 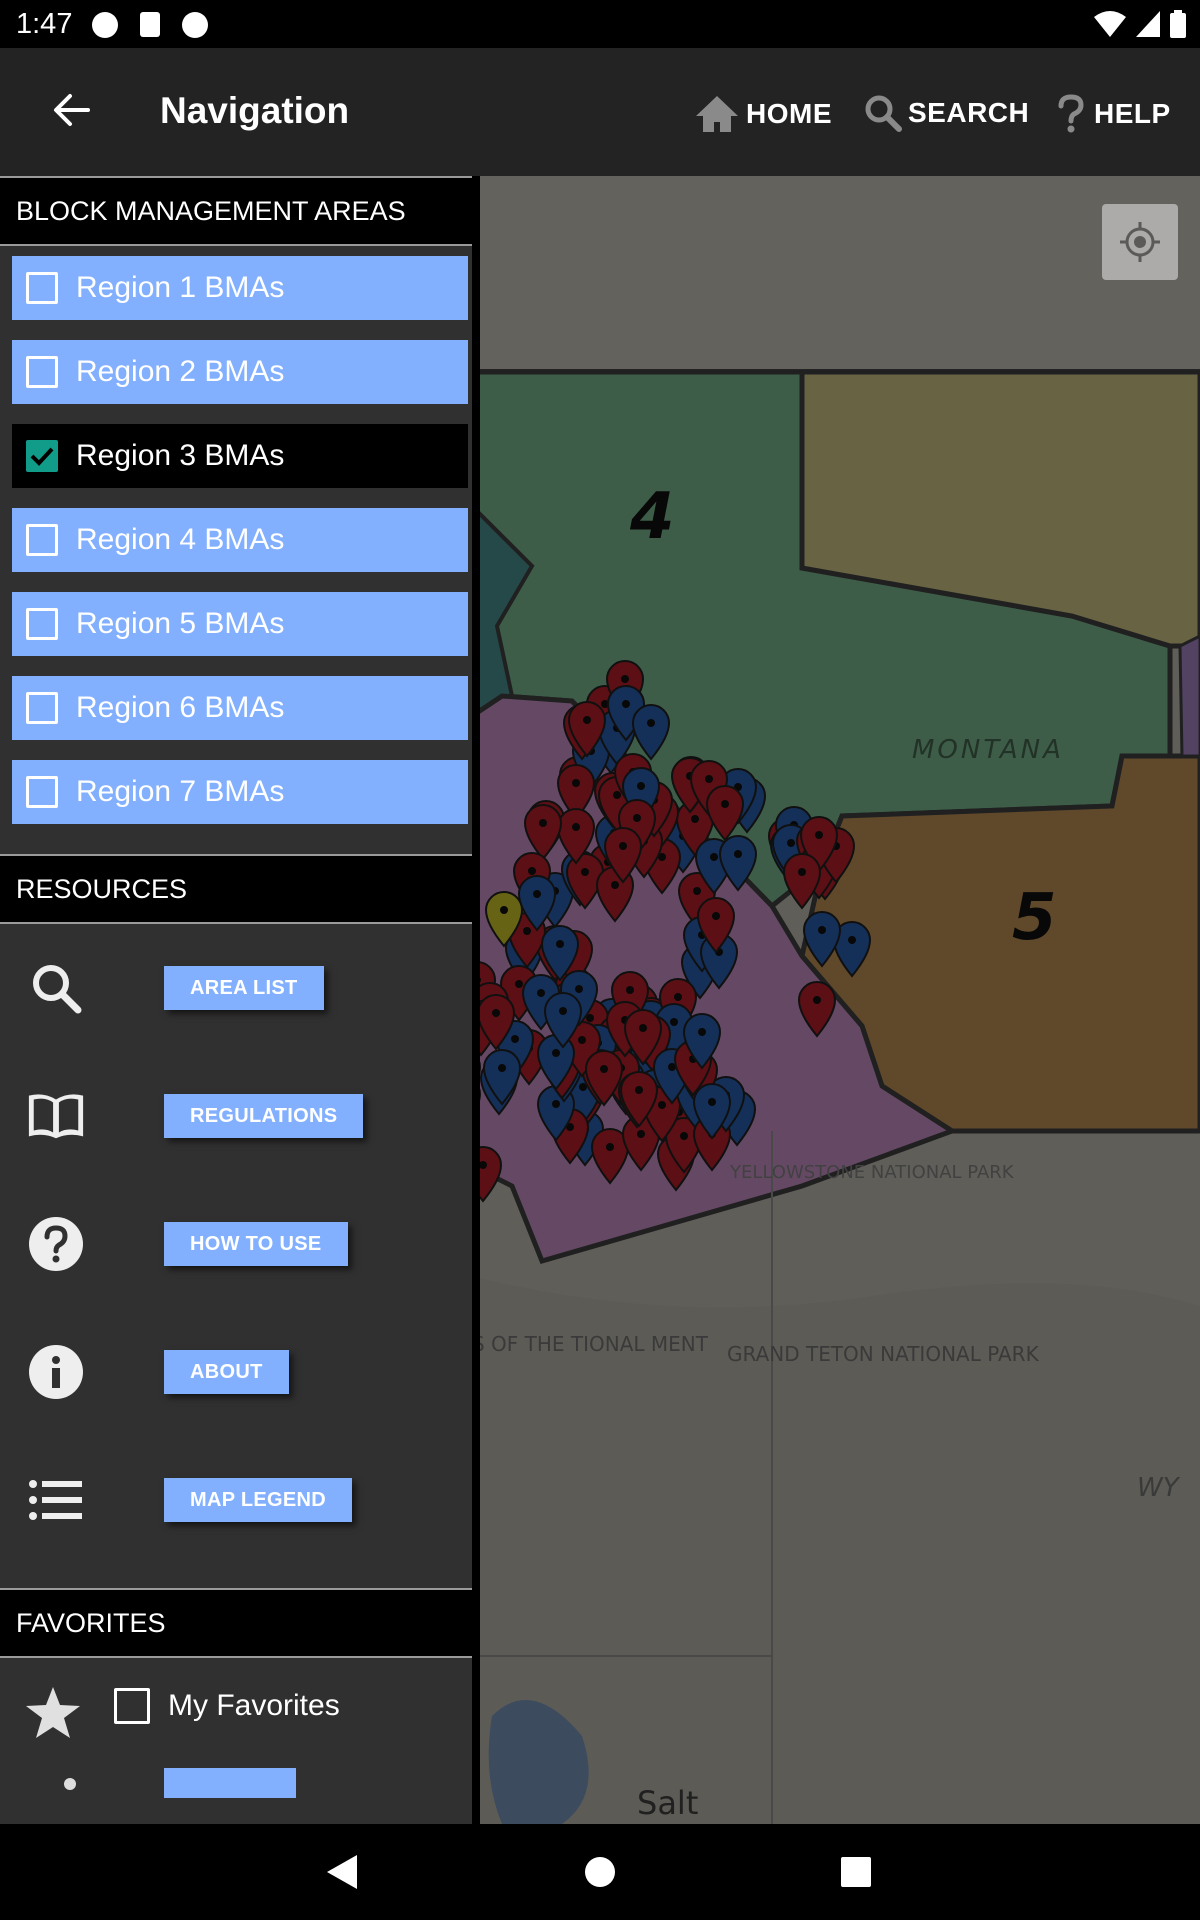 What do you see at coordinates (150, 24) in the screenshot?
I see `sd-card-icon` at bounding box center [150, 24].